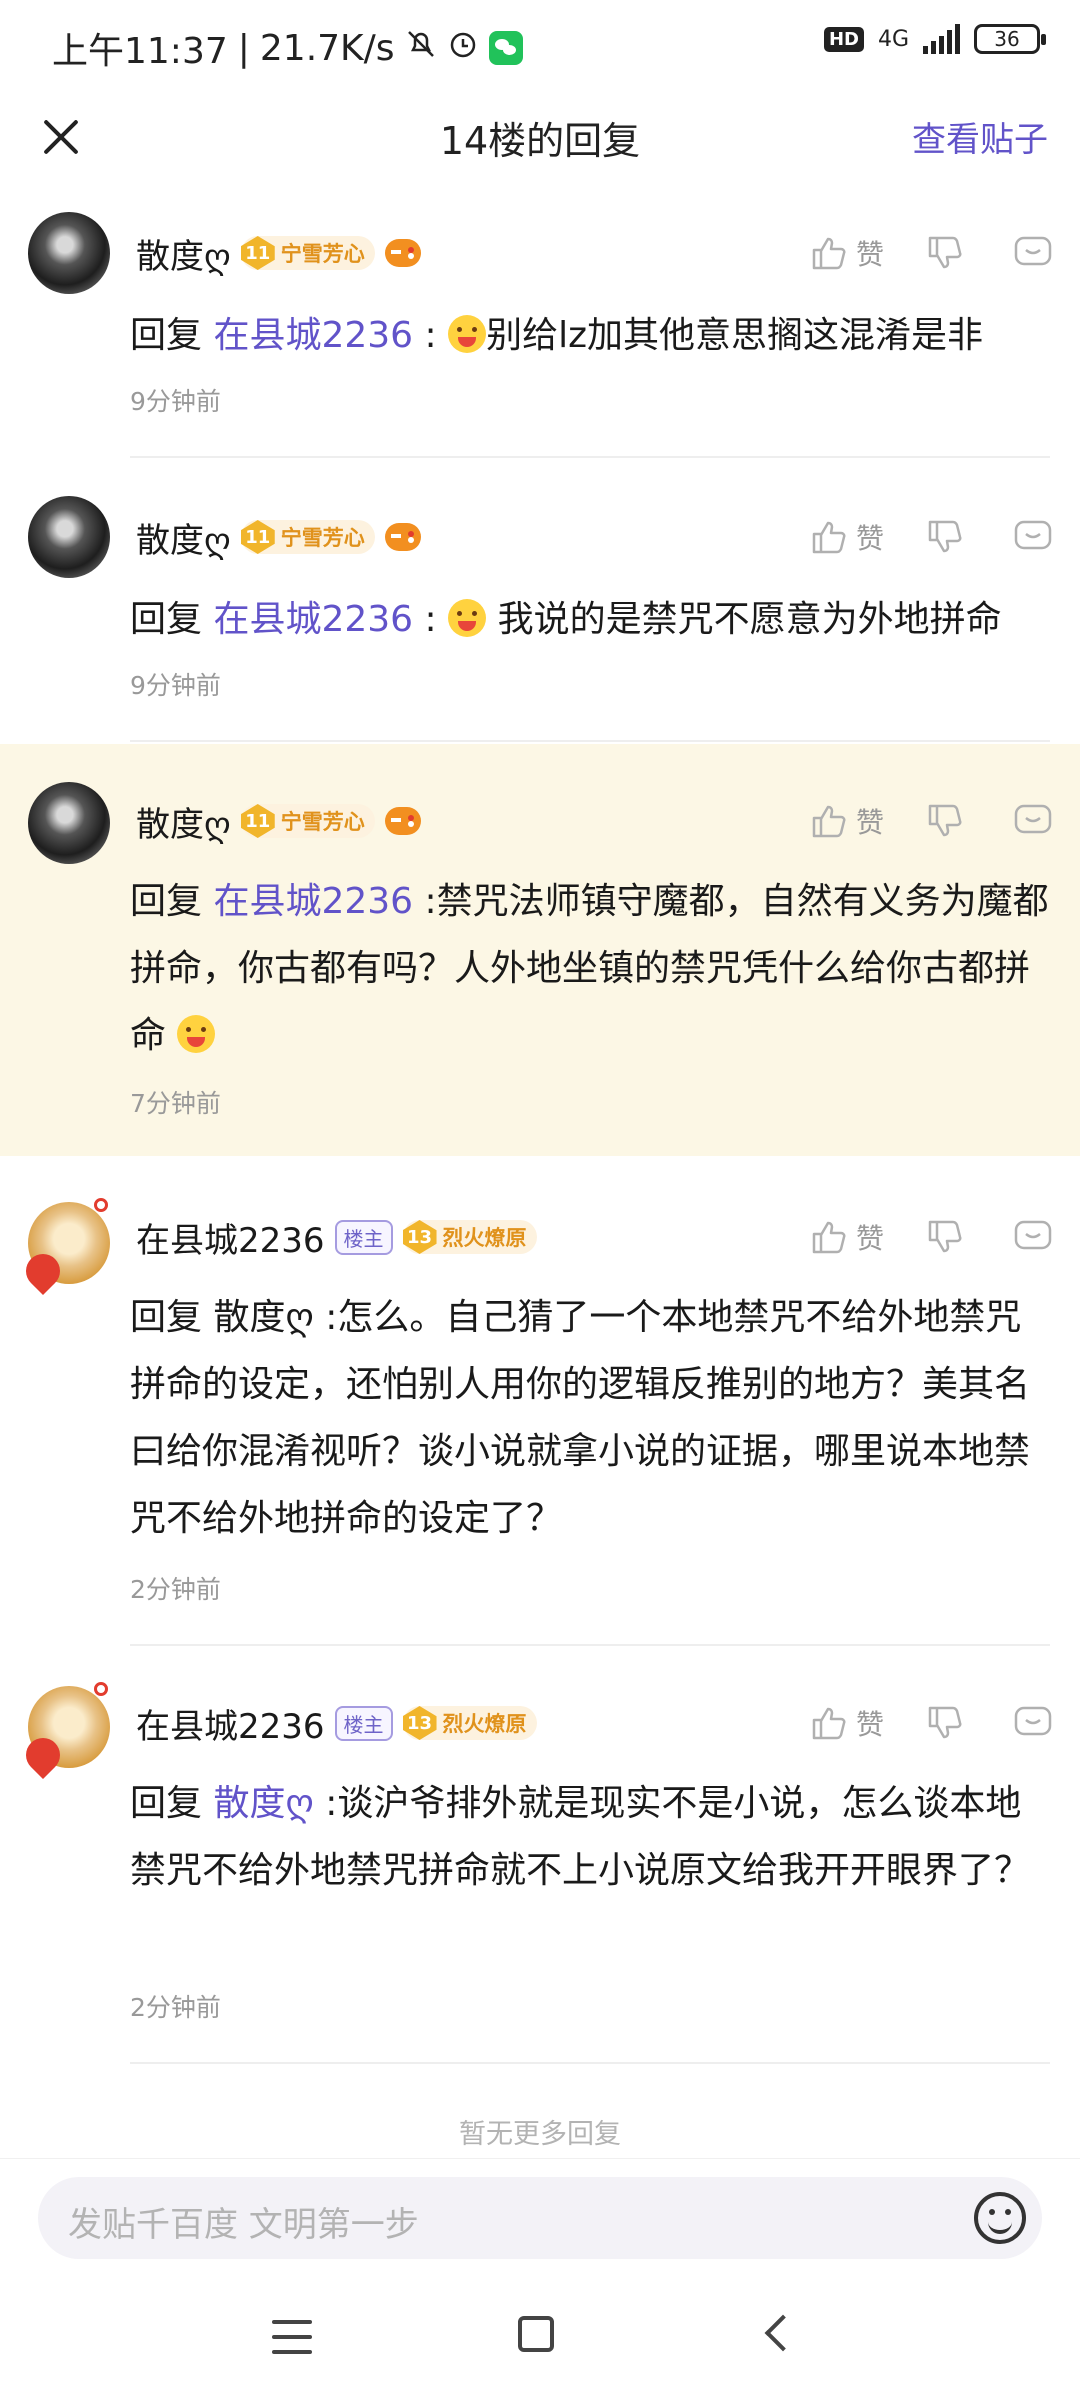 Image resolution: width=1080 pixels, height=2400 pixels. Describe the element at coordinates (243, 2225) in the screenshot. I see `input-placeholder: 发贴千百度 文明第一步` at that location.